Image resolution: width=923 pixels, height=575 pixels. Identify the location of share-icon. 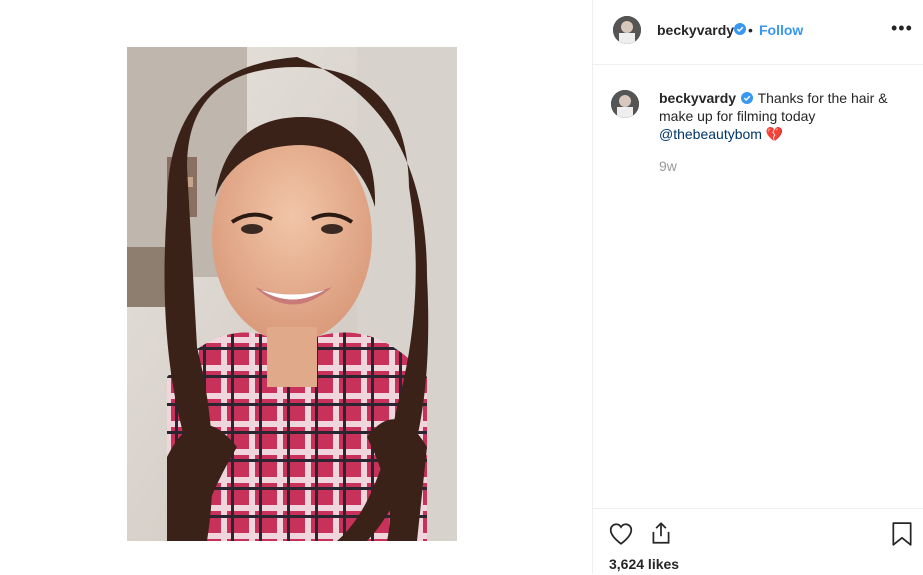
(661, 533).